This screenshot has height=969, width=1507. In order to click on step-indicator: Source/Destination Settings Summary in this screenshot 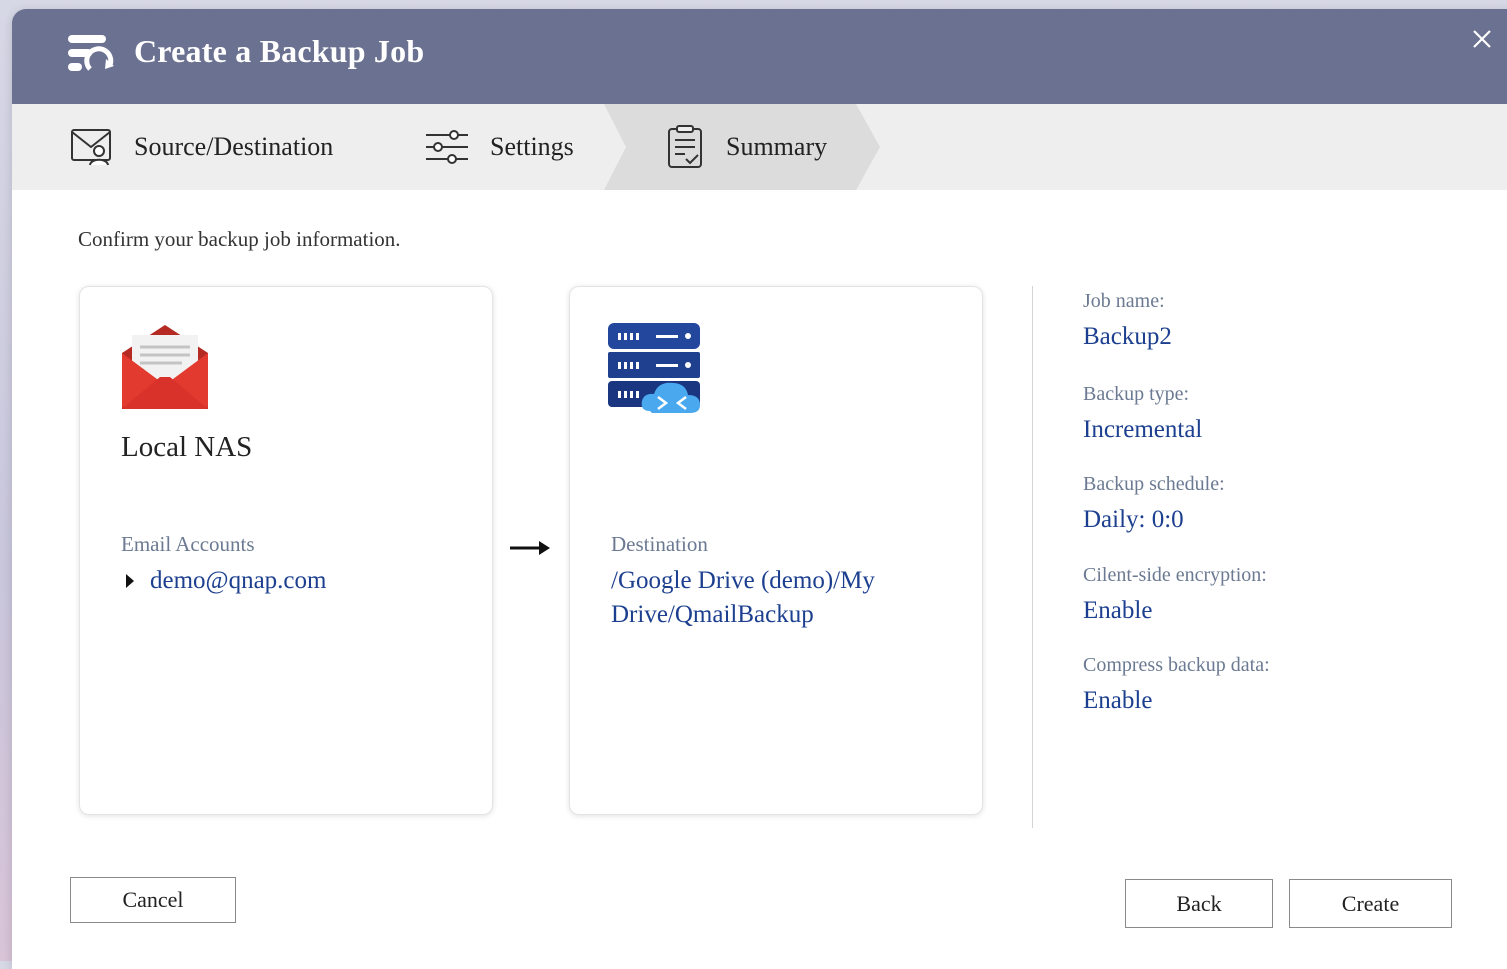, I will do `click(759, 147)`.